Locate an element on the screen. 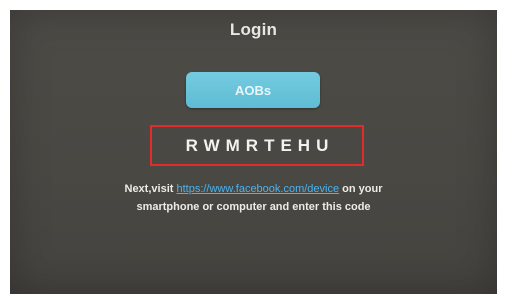 The image size is (507, 304). code-button-label: AOBs is located at coordinates (253, 90).